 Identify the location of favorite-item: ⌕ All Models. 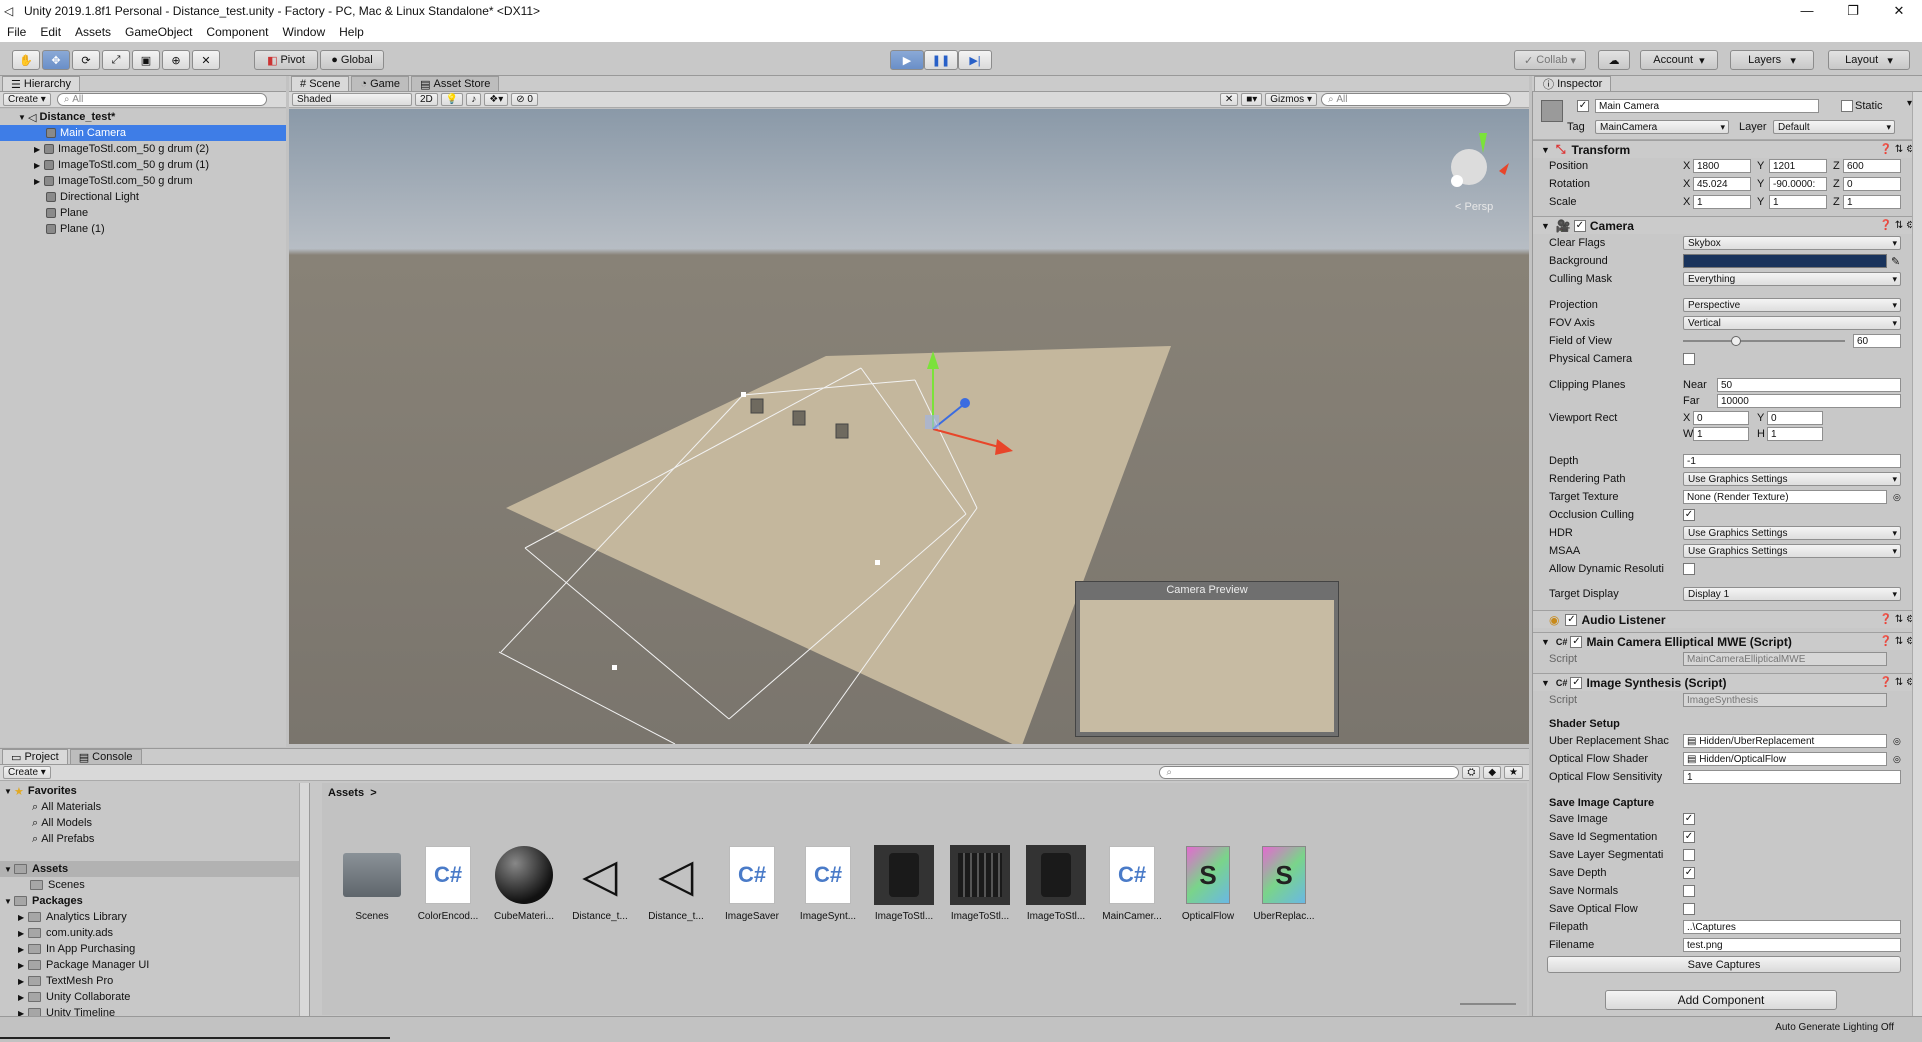
(154, 823).